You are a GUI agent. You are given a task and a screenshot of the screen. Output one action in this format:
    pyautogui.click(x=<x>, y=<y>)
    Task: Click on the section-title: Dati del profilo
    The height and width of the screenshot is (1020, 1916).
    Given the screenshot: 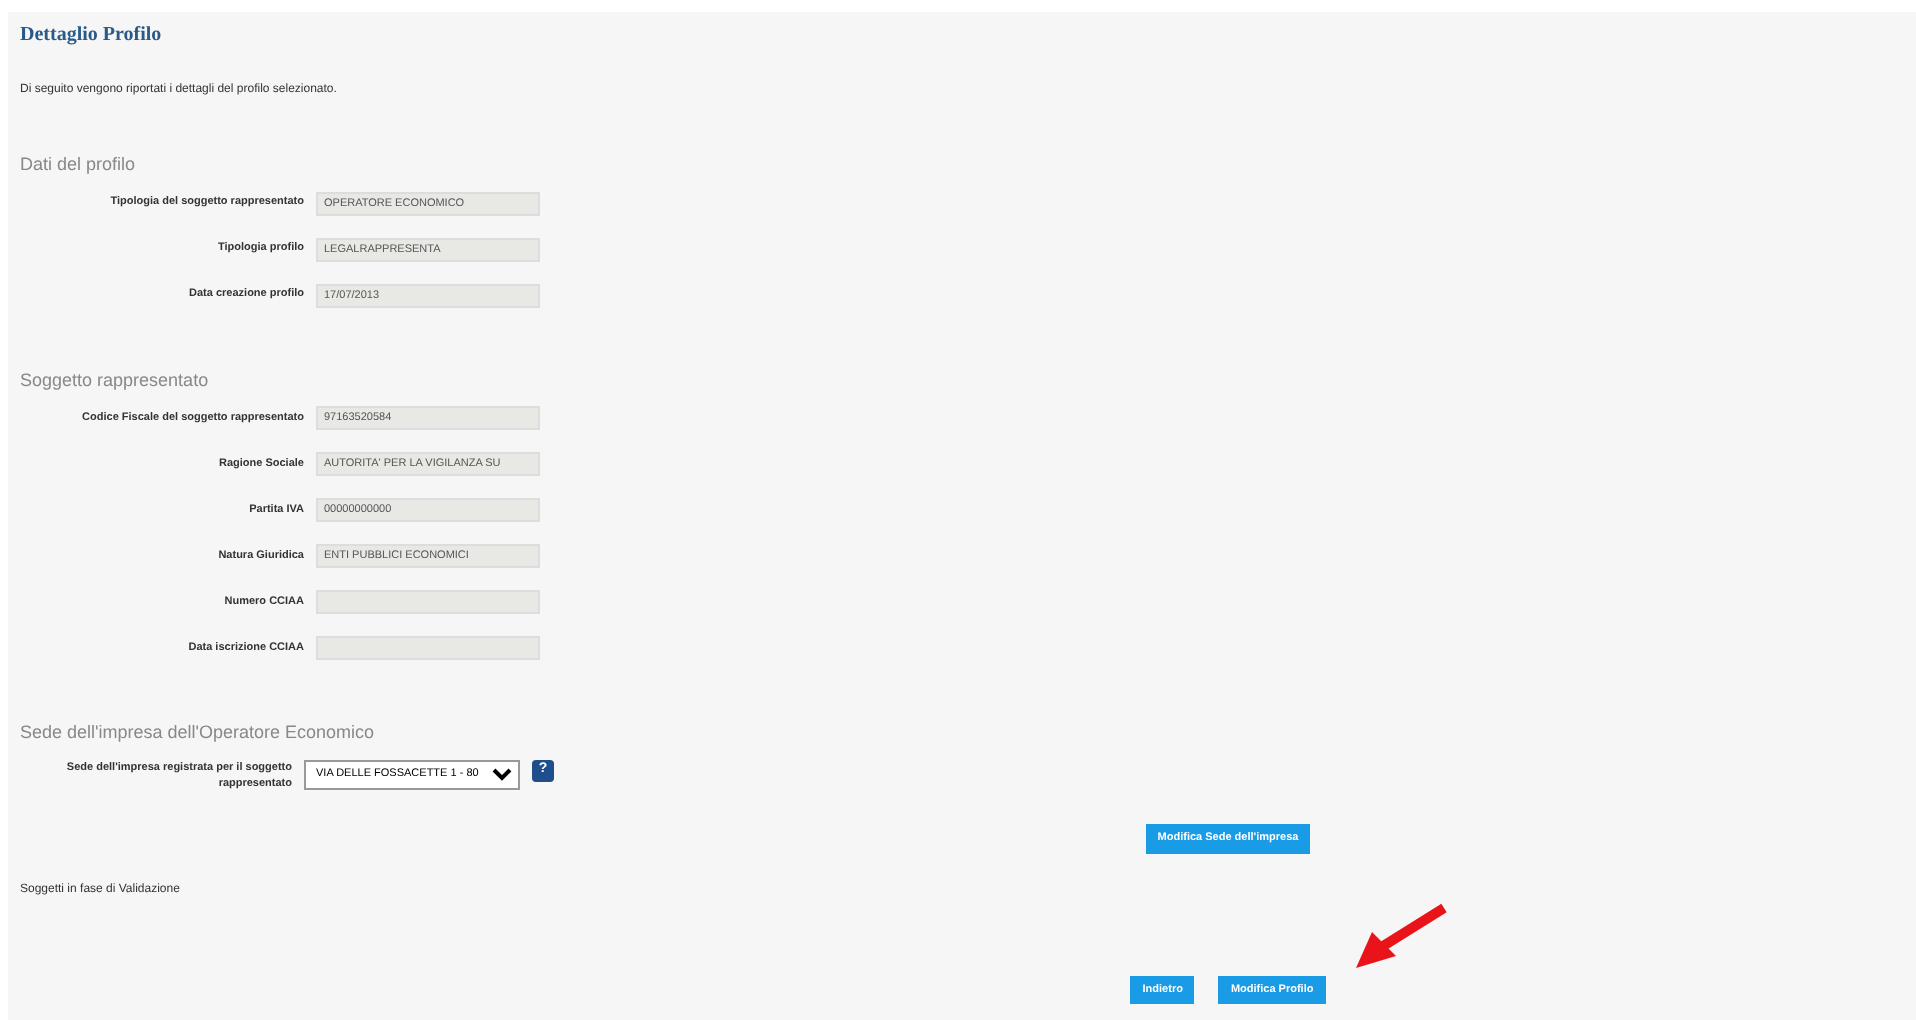 What is the action you would take?
    pyautogui.click(x=79, y=165)
    